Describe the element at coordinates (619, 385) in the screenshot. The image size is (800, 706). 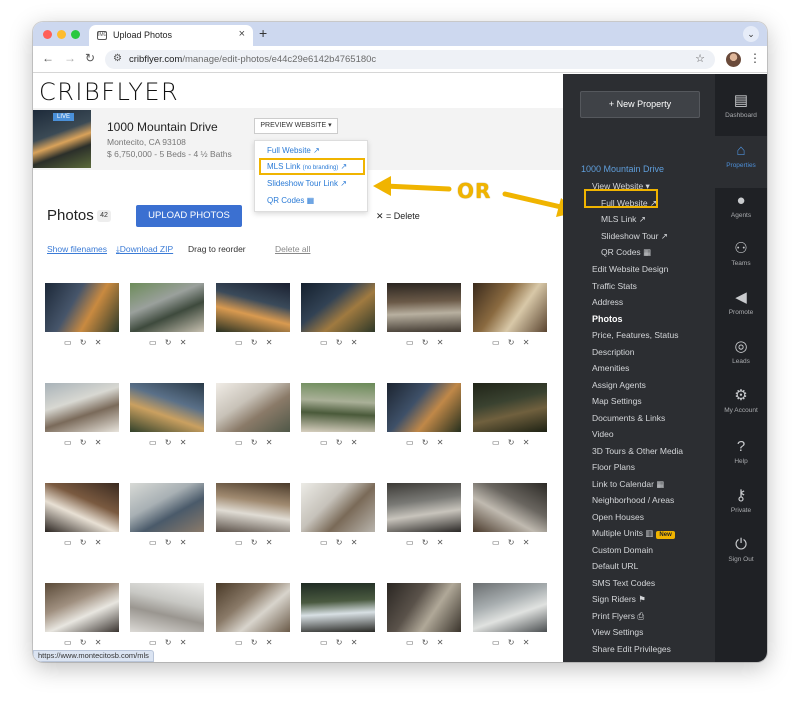
I see `sidebar-item-assign-agents: Assign Agents` at that location.